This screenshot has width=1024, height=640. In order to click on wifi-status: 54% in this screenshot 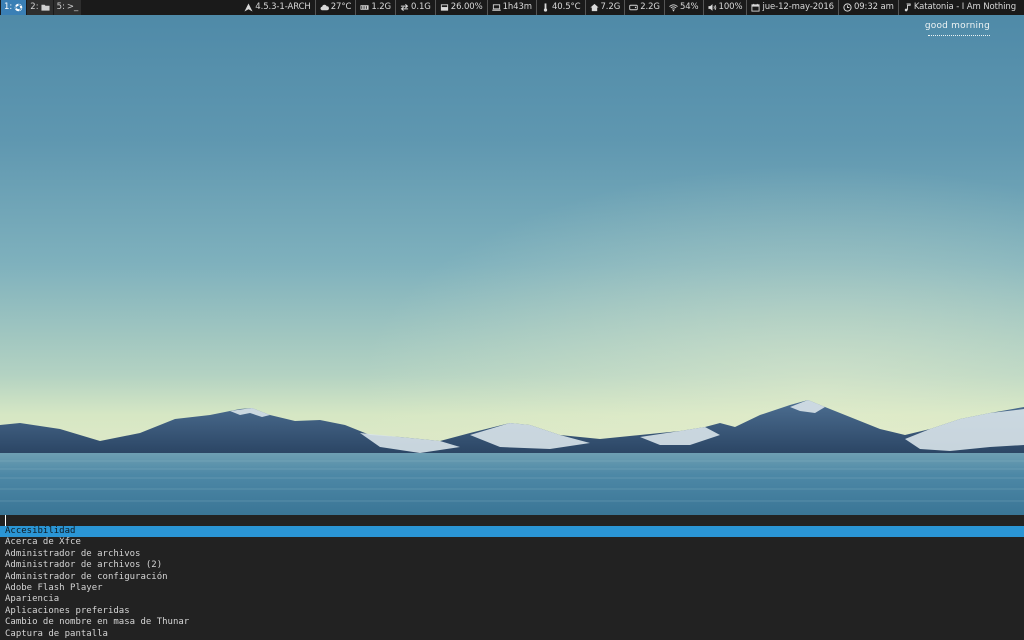, I will do `click(683, 7)`.